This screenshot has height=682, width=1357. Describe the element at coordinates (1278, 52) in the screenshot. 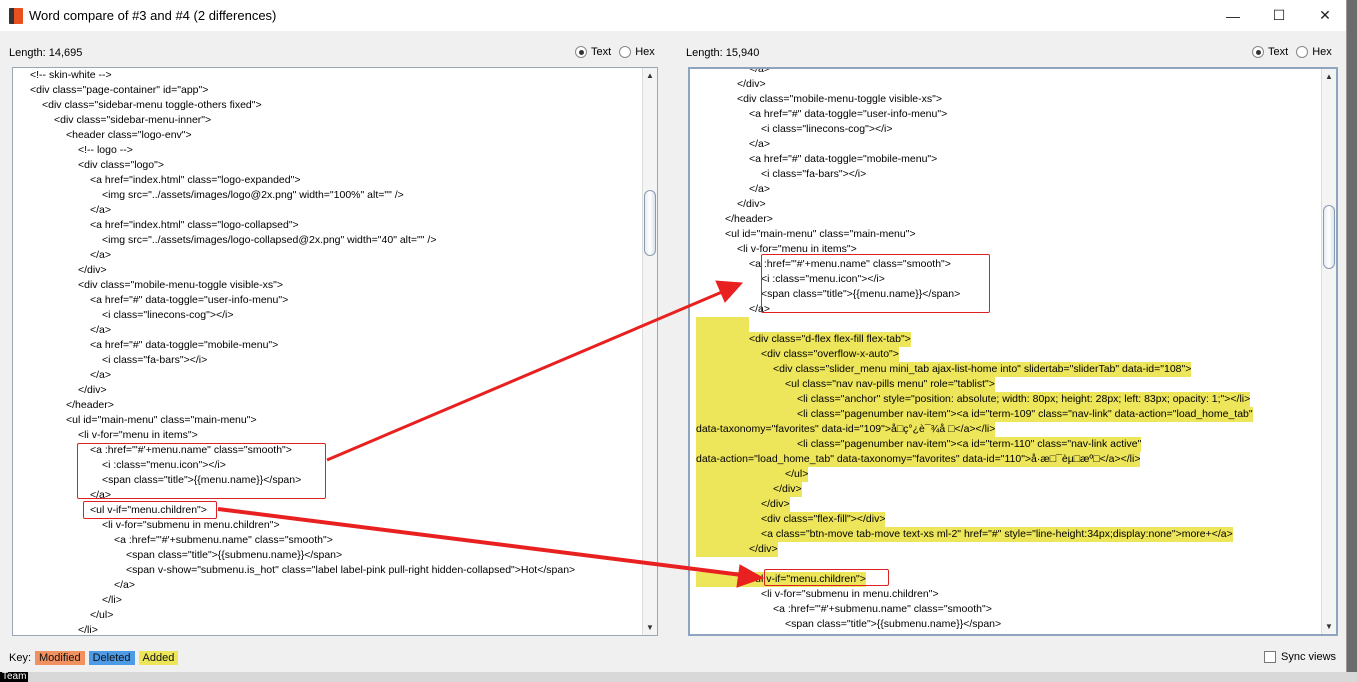

I see `right-text-label: Text` at that location.